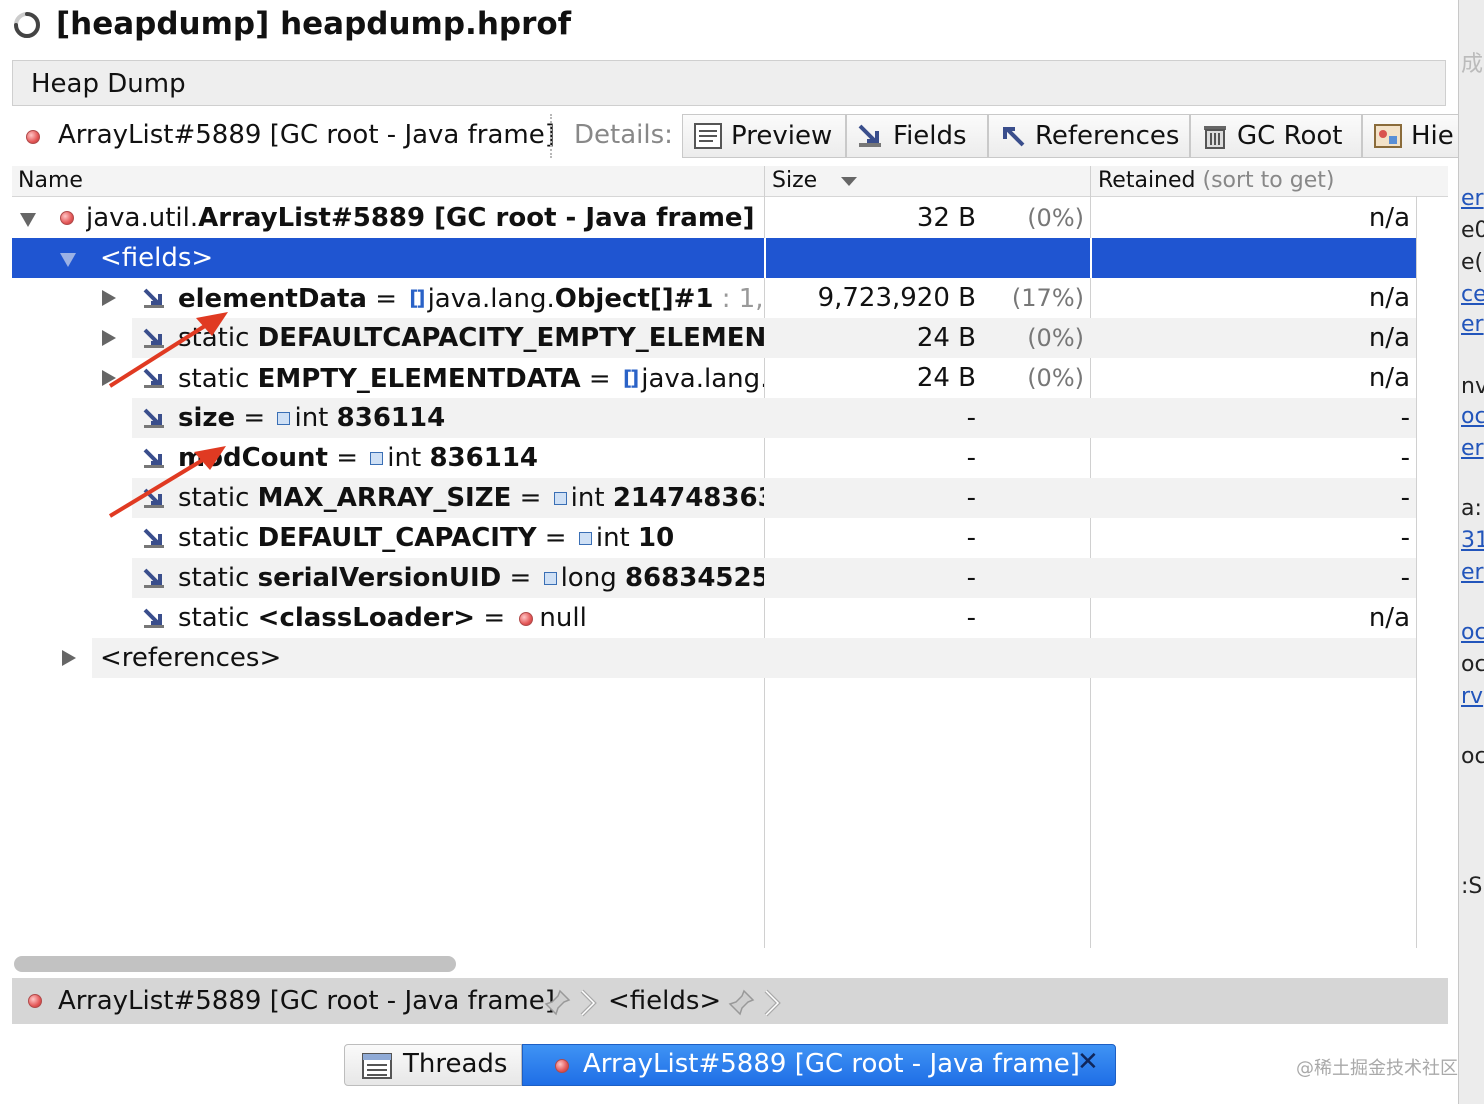 The height and width of the screenshot is (1104, 1484). What do you see at coordinates (1047, 298) in the screenshot?
I see `row-size-percent: (17%)` at bounding box center [1047, 298].